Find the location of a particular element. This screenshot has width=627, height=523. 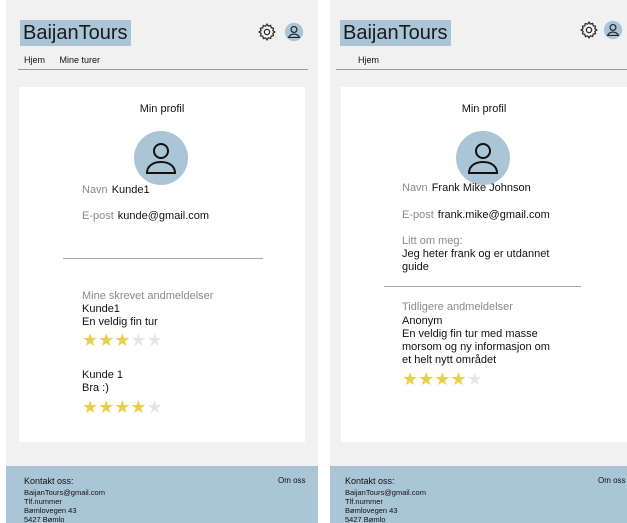

review-text: En veldig fin tur is located at coordinates (120, 322).